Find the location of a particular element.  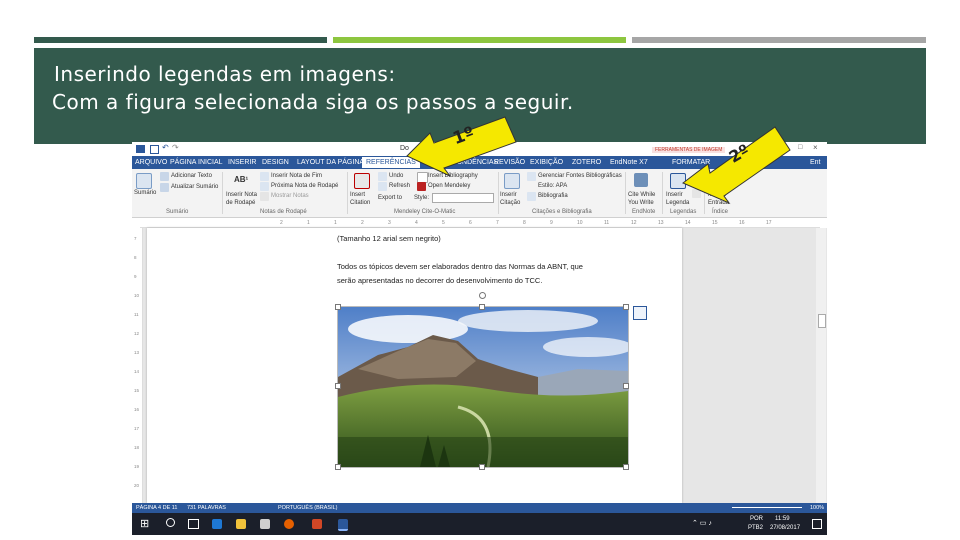

step-arrows is located at coordinates (598, 160).